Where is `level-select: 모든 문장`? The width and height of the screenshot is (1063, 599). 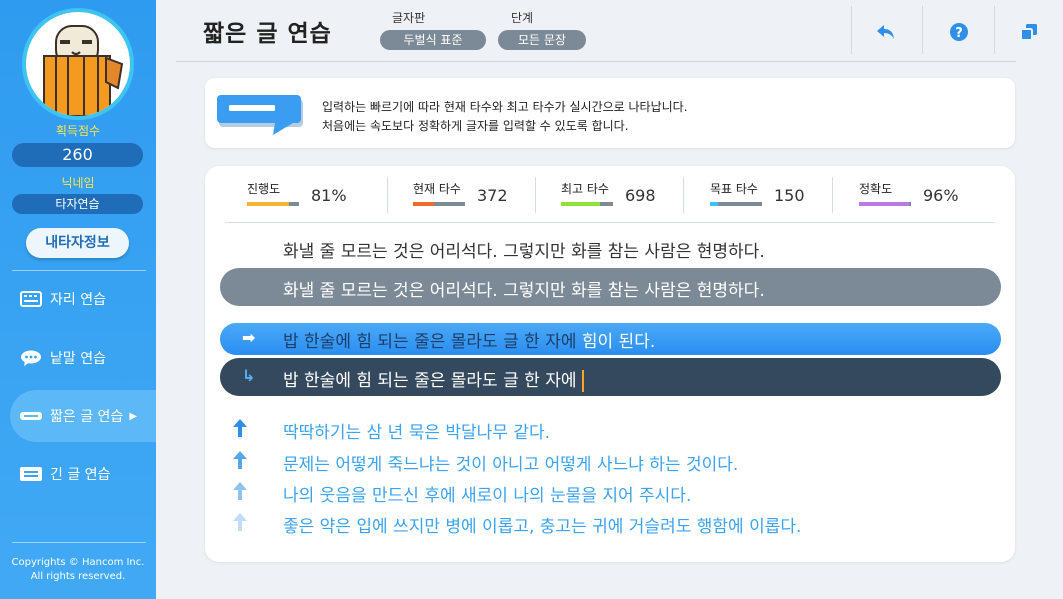 level-select: 모든 문장 is located at coordinates (542, 40).